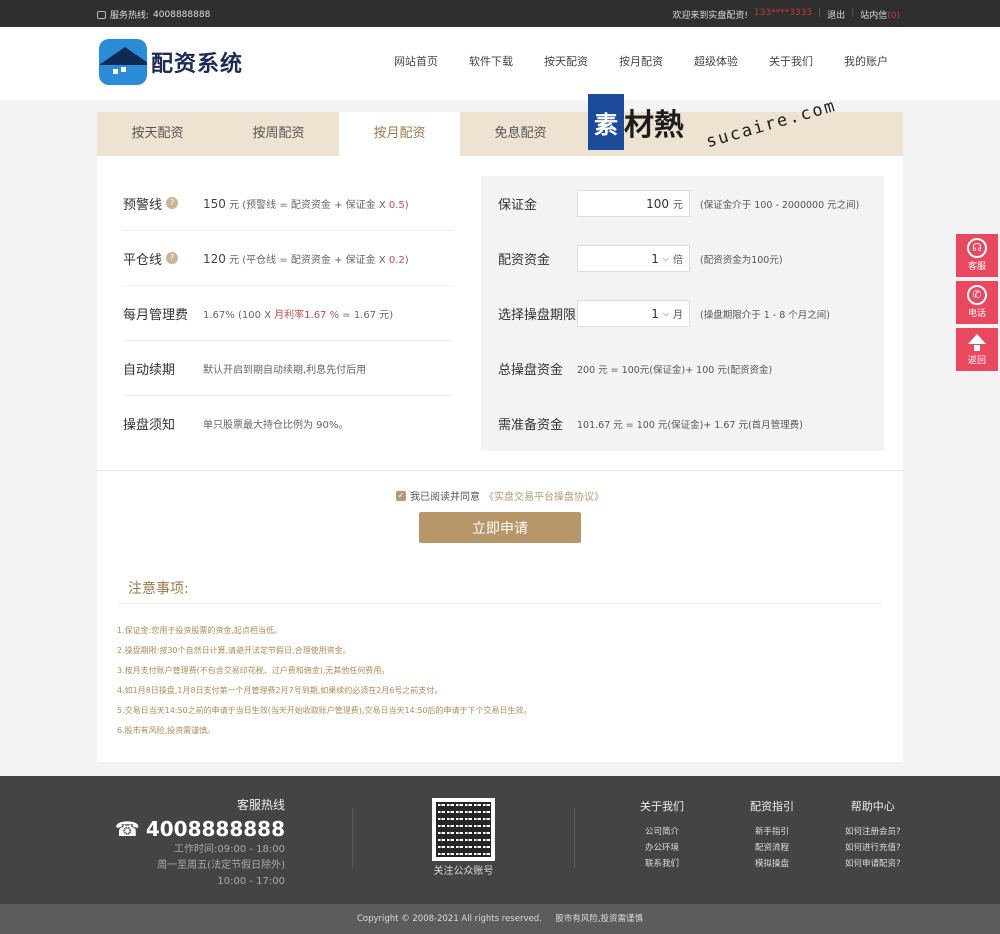 This screenshot has width=1000, height=934. I want to click on nav-item-about: 关于我们, so click(791, 61).